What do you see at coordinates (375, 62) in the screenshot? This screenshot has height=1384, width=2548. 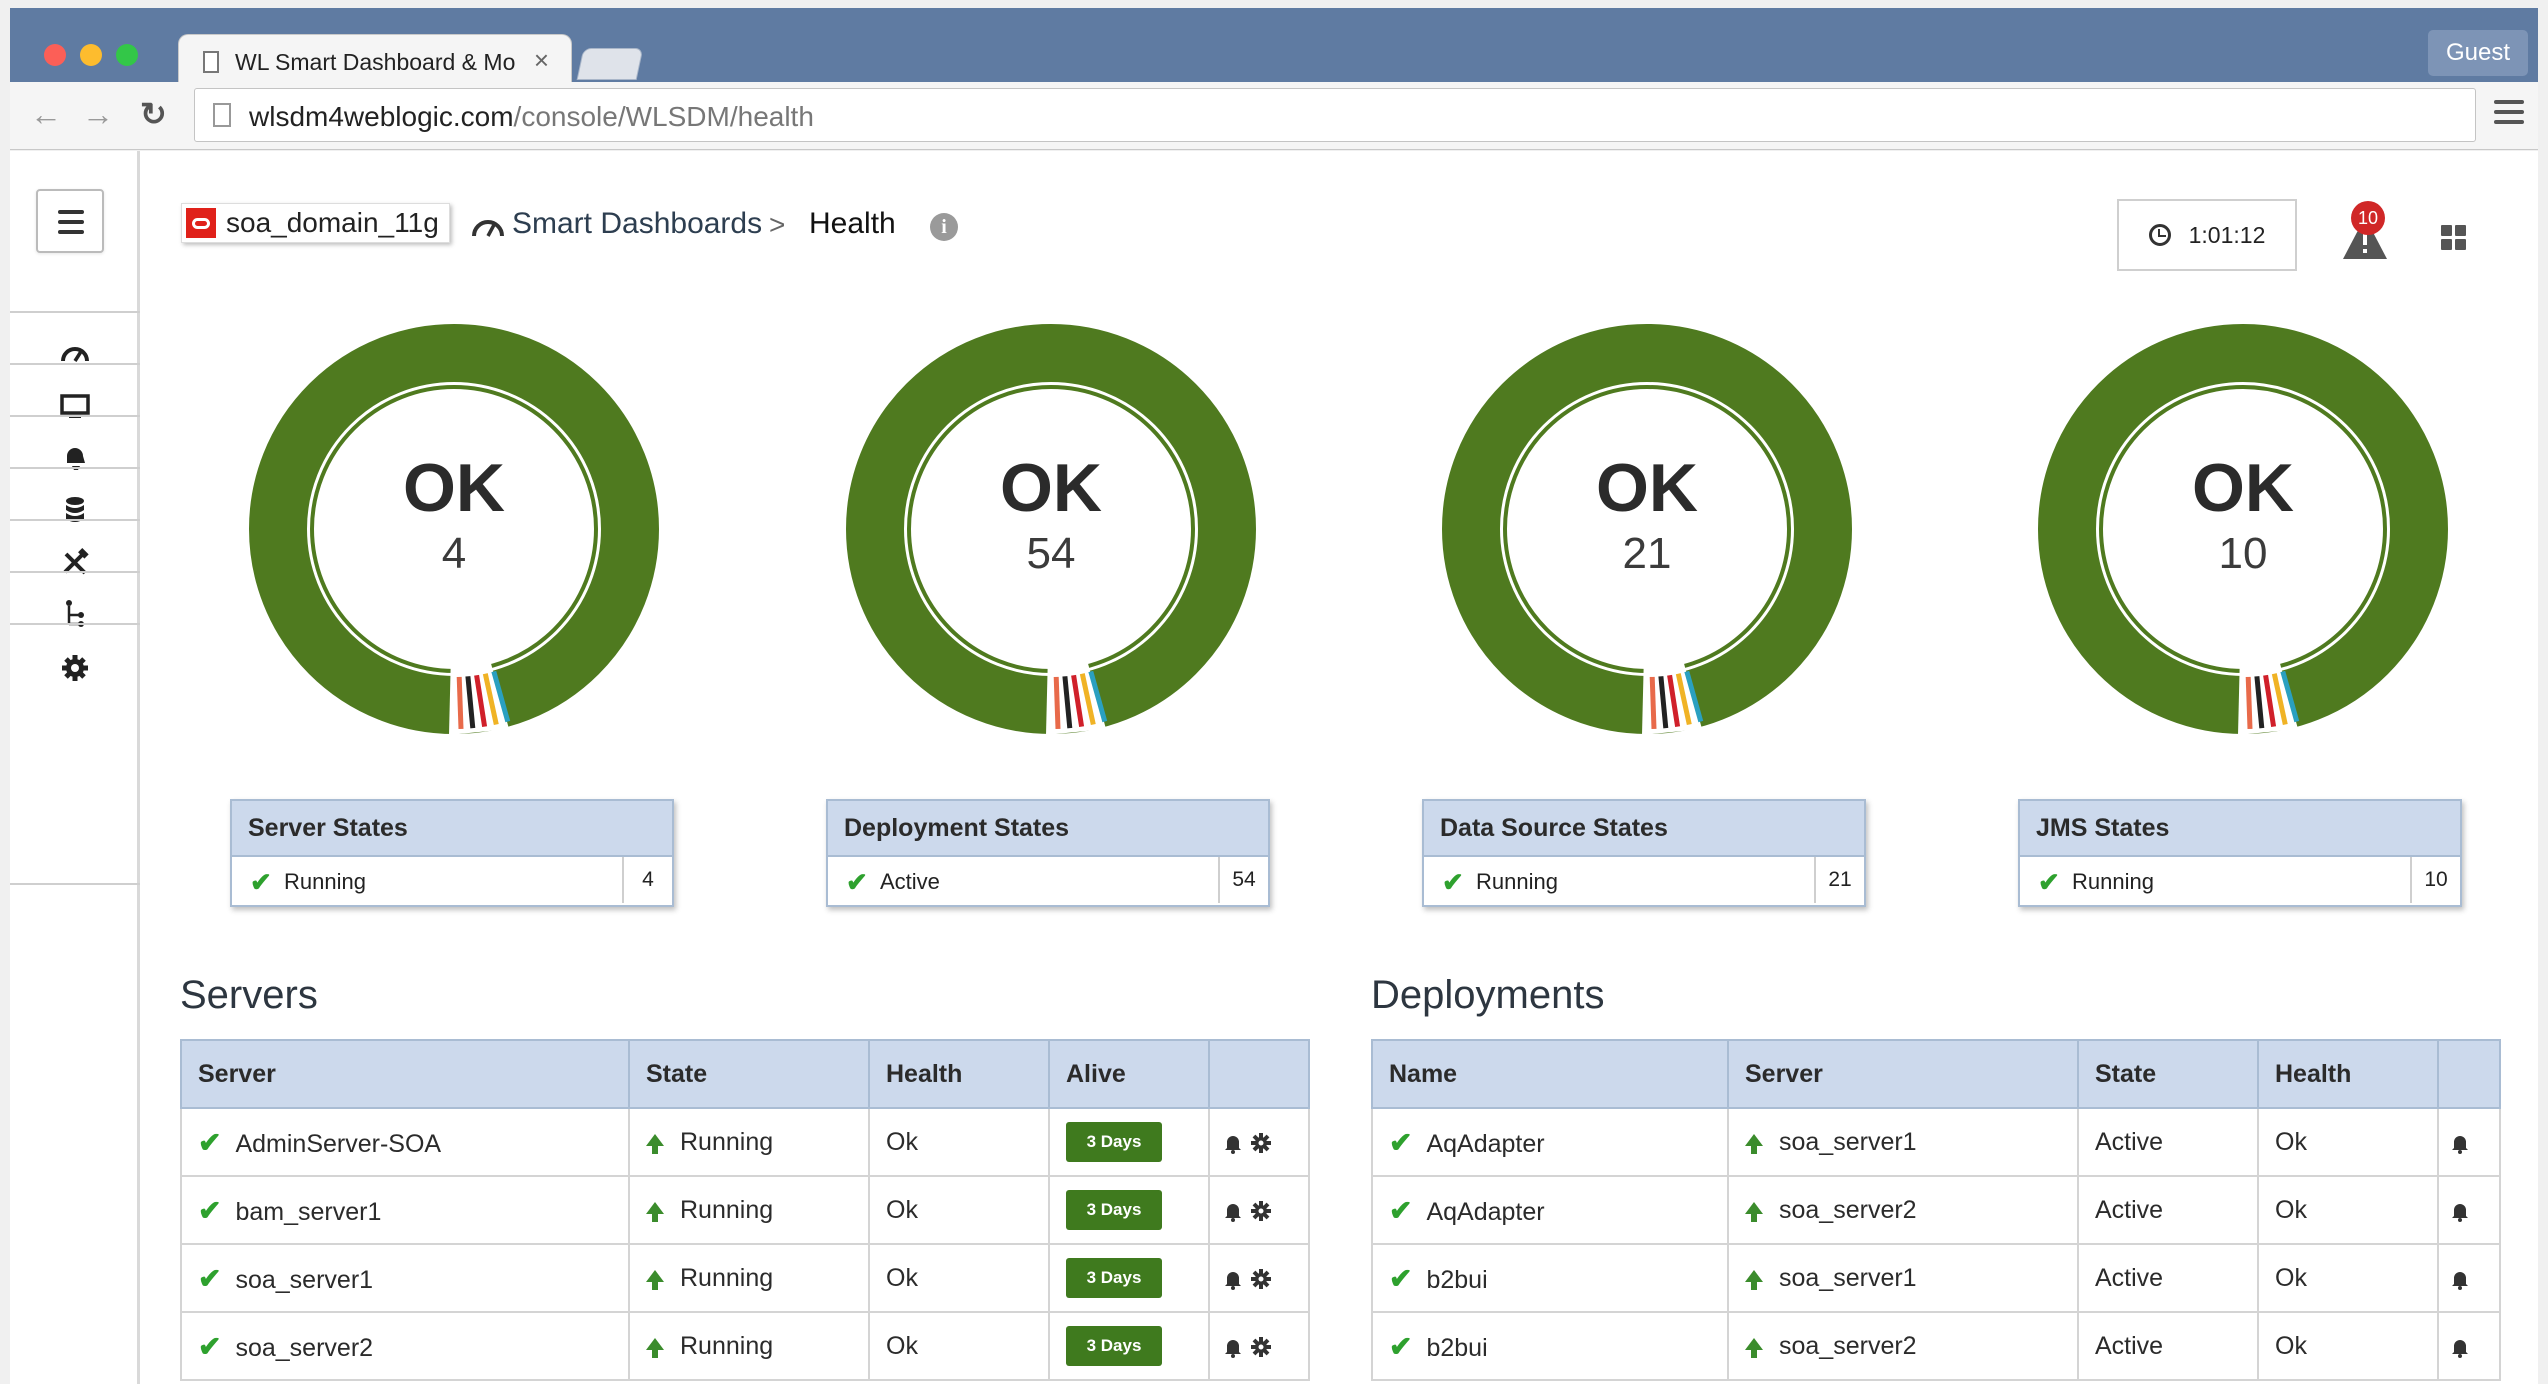 I see `tab-title: WL Smart Dashboard & Mo` at bounding box center [375, 62].